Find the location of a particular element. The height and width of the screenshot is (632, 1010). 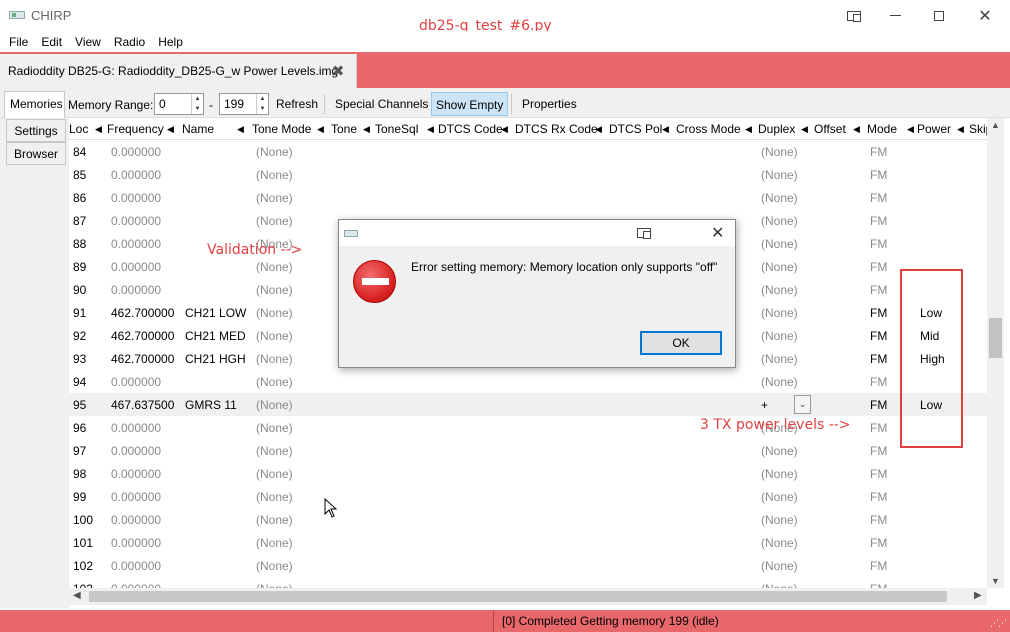

column-header-frequency: Frequency is located at coordinates (135, 129).